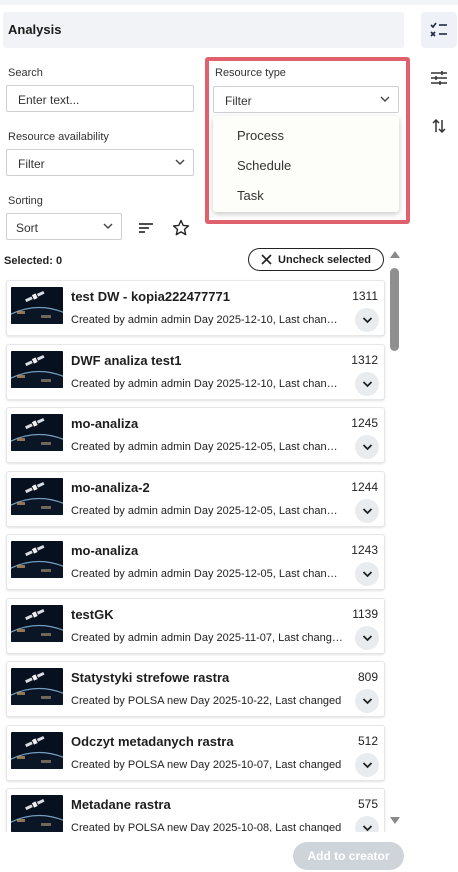 The image size is (458, 872). What do you see at coordinates (364, 550) in the screenshot?
I see `item-id: 1243` at bounding box center [364, 550].